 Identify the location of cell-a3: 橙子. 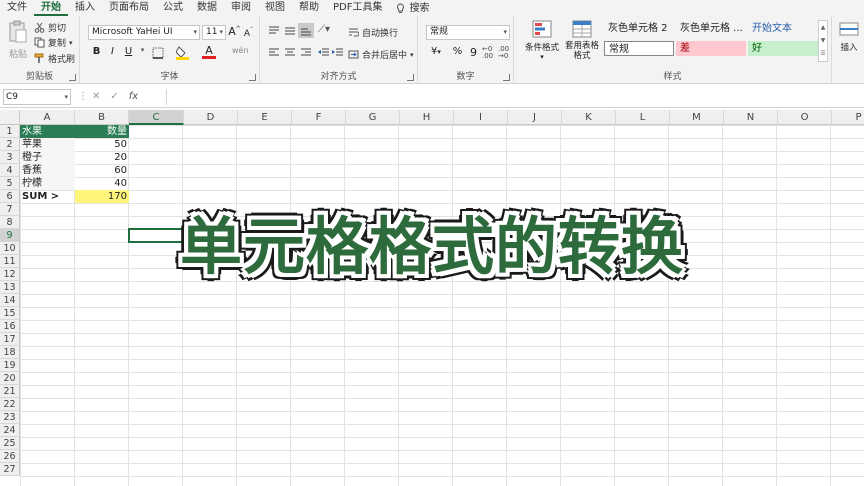
(47, 157).